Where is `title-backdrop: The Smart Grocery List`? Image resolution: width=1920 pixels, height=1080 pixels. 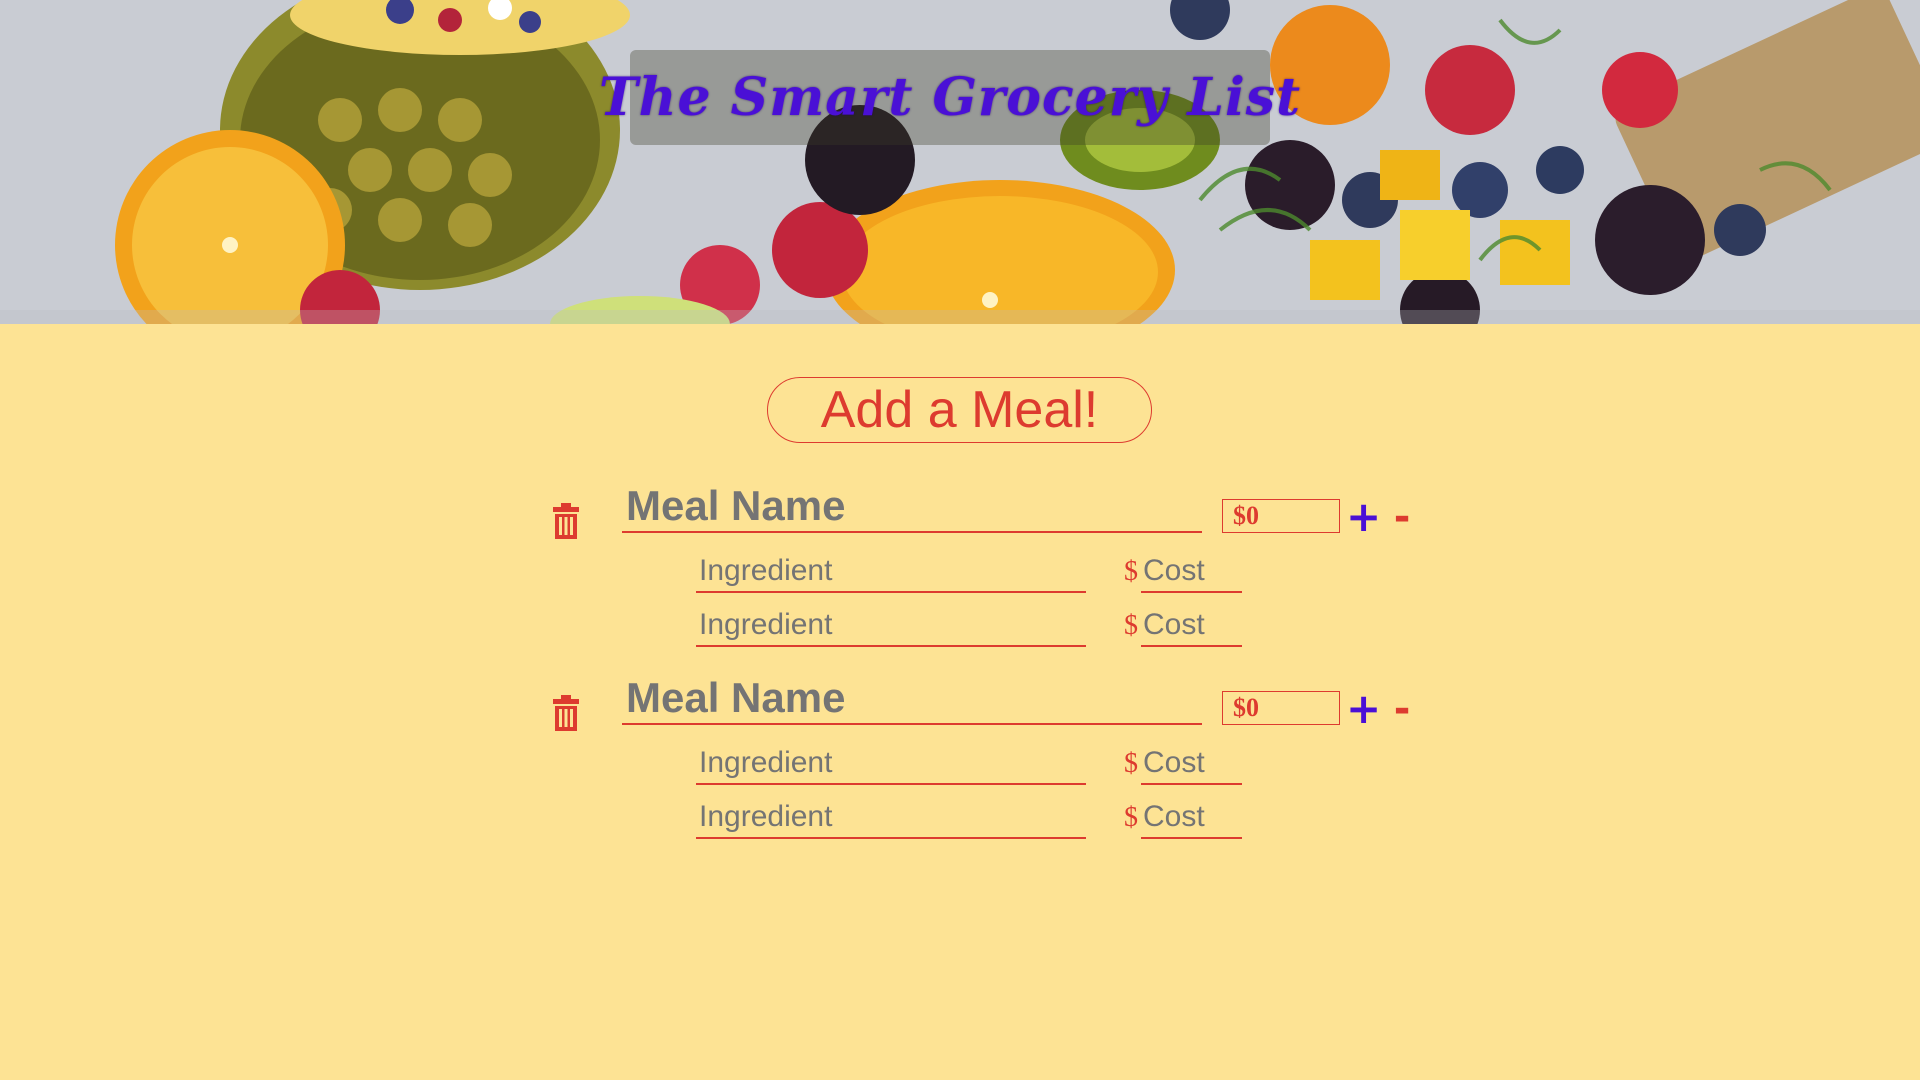 title-backdrop: The Smart Grocery List is located at coordinates (949, 97).